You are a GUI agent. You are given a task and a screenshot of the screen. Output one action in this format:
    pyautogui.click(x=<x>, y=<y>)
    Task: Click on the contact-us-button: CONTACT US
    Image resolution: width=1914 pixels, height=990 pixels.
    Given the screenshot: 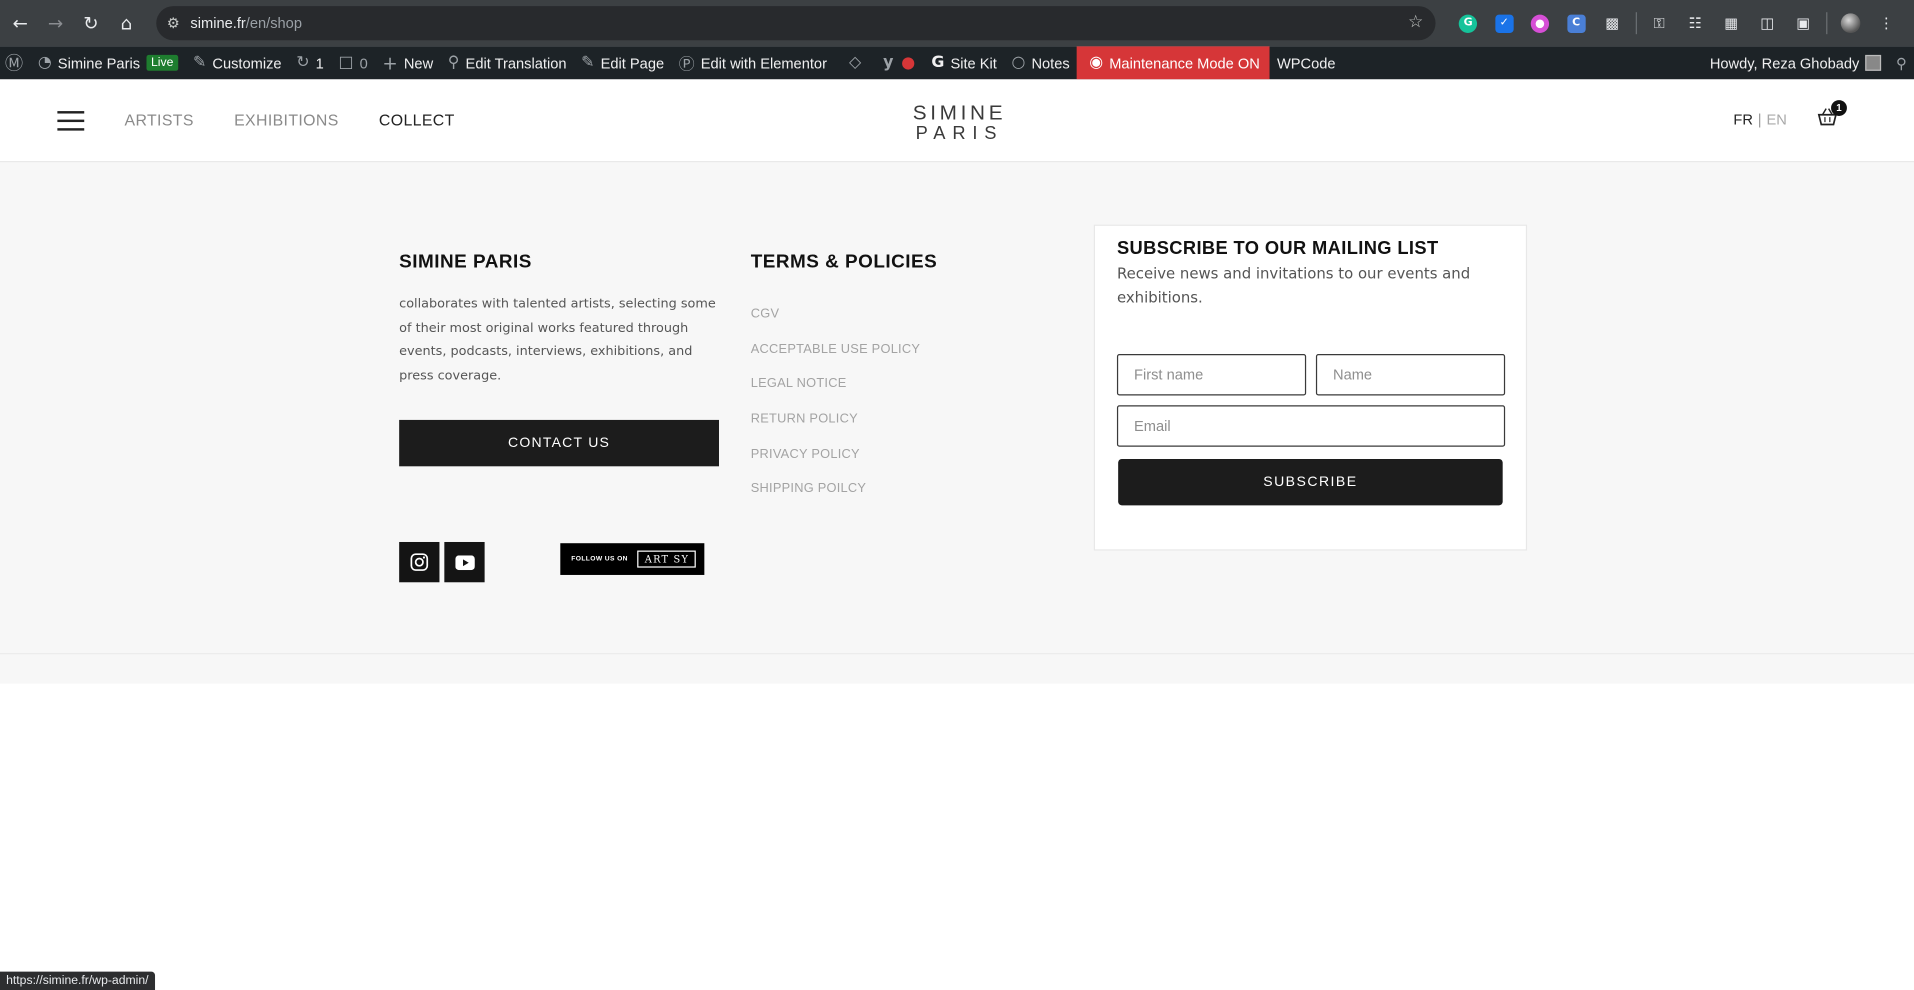 What is the action you would take?
    pyautogui.click(x=559, y=443)
    